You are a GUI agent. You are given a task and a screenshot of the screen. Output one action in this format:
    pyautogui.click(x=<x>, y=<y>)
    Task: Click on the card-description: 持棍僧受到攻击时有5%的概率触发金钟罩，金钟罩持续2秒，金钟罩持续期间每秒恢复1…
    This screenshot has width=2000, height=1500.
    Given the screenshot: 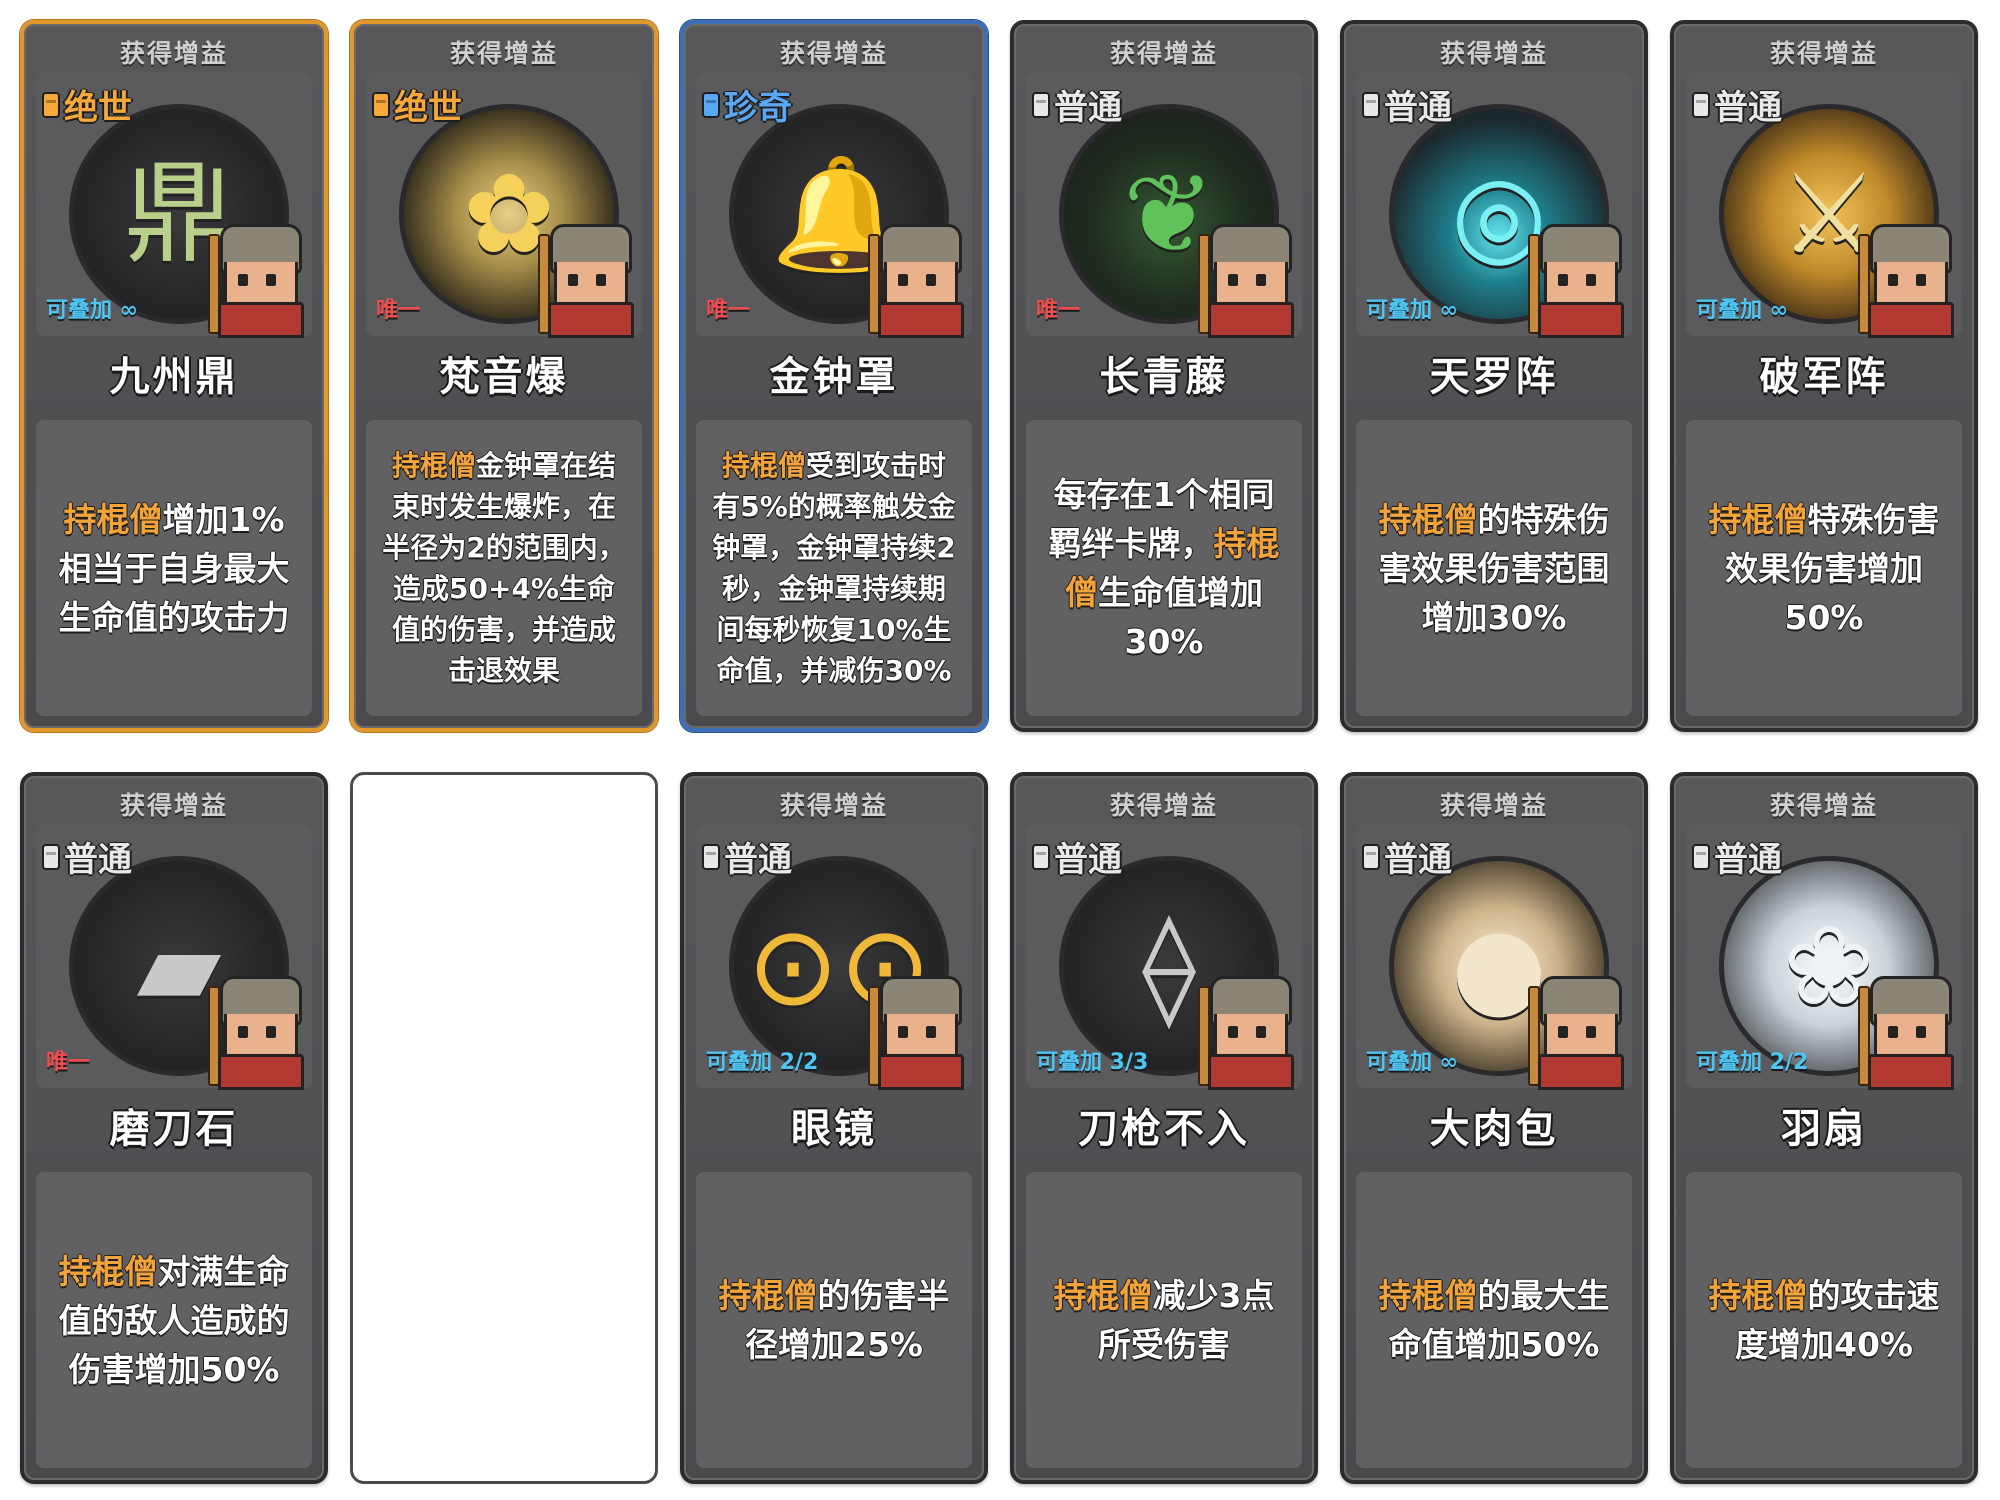 What is the action you would take?
    pyautogui.click(x=834, y=568)
    